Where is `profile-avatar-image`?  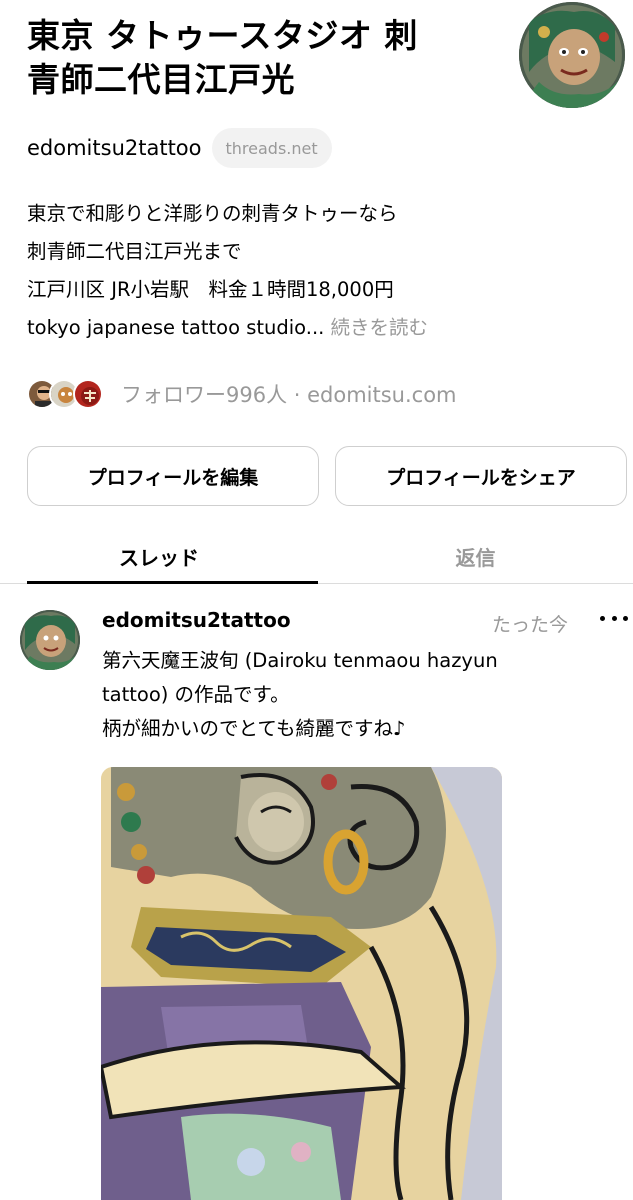
profile-avatar-image is located at coordinates (572, 55).